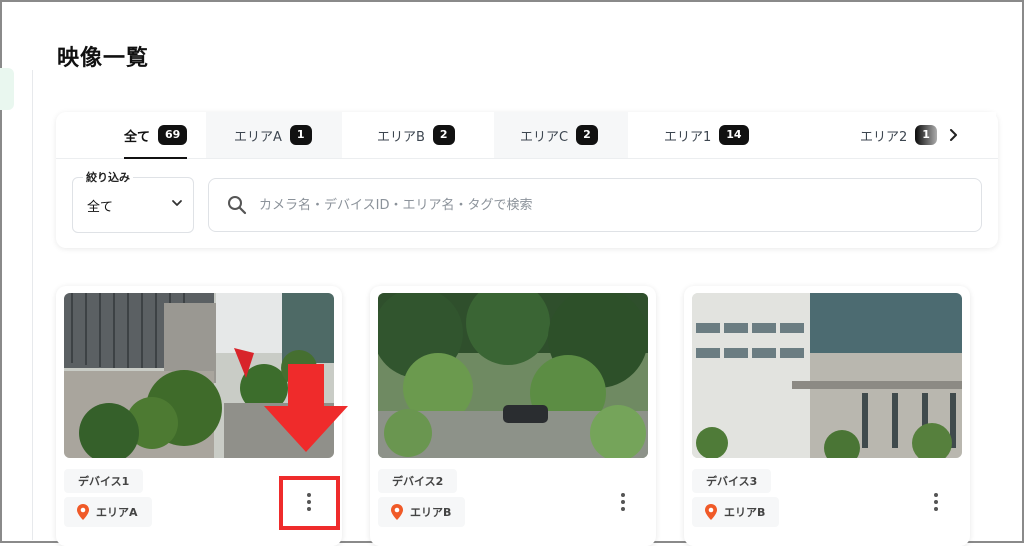 Image resolution: width=1024 pixels, height=546 pixels. I want to click on tab-count-badge: 69, so click(173, 135).